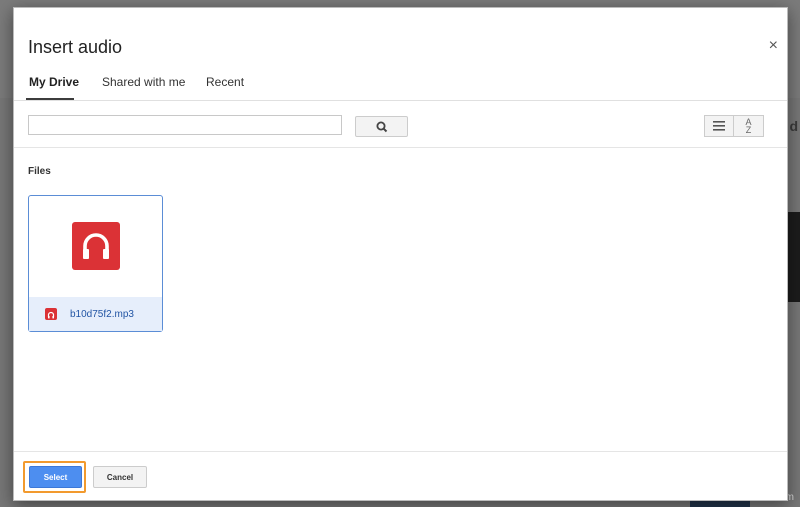 This screenshot has width=800, height=507. Describe the element at coordinates (400, 147) in the screenshot. I see `toolbar-divider` at that location.